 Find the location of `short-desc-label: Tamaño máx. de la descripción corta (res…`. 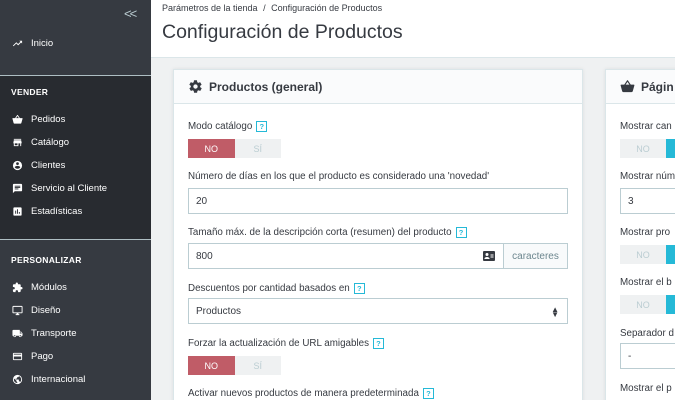

short-desc-label: Tamaño máx. de la descripción corta (res… is located at coordinates (327, 232).